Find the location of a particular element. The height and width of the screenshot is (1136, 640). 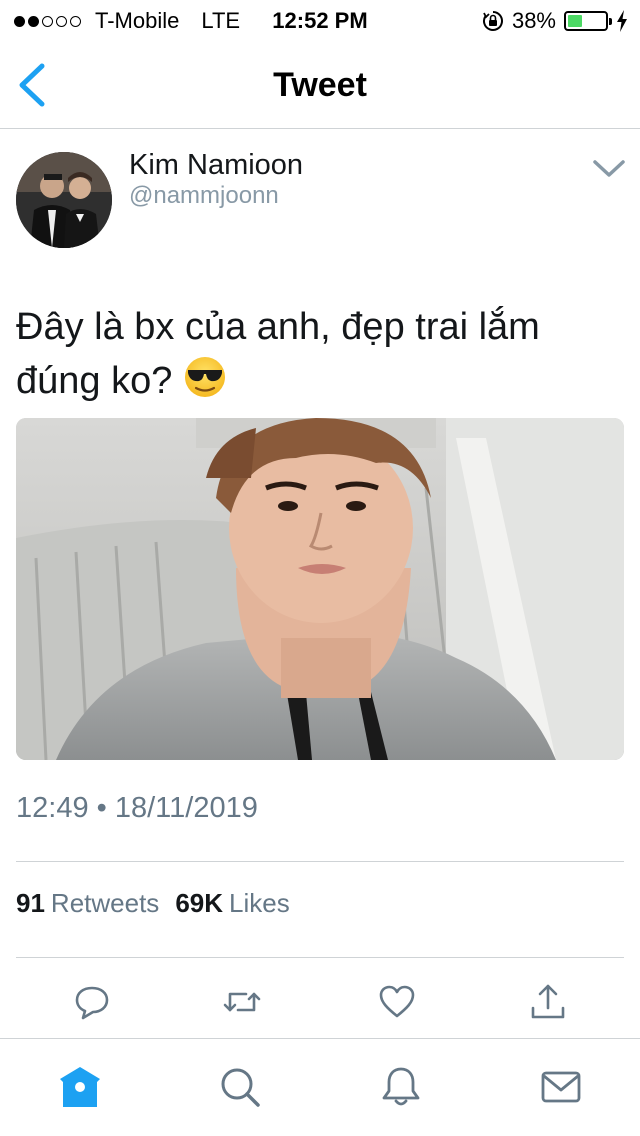

retweet-icon is located at coordinates (242, 1002).